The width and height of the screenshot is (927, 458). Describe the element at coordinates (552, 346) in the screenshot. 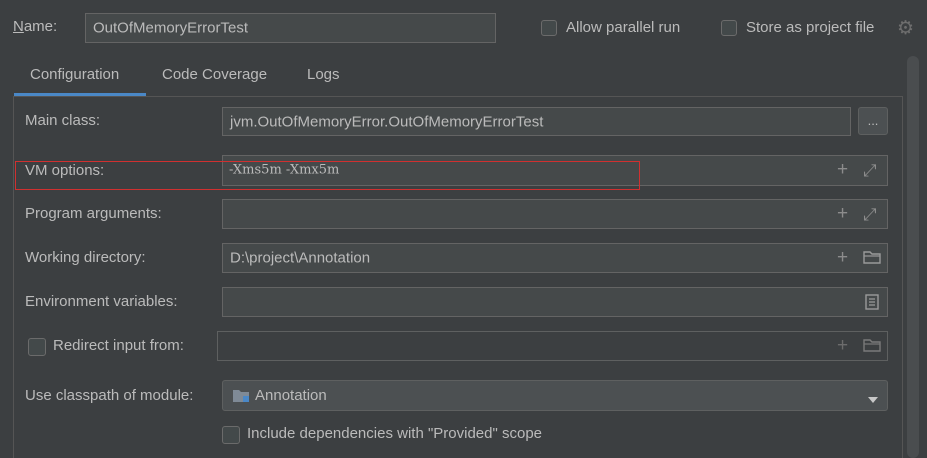

I see `redirect-input-field: +` at that location.